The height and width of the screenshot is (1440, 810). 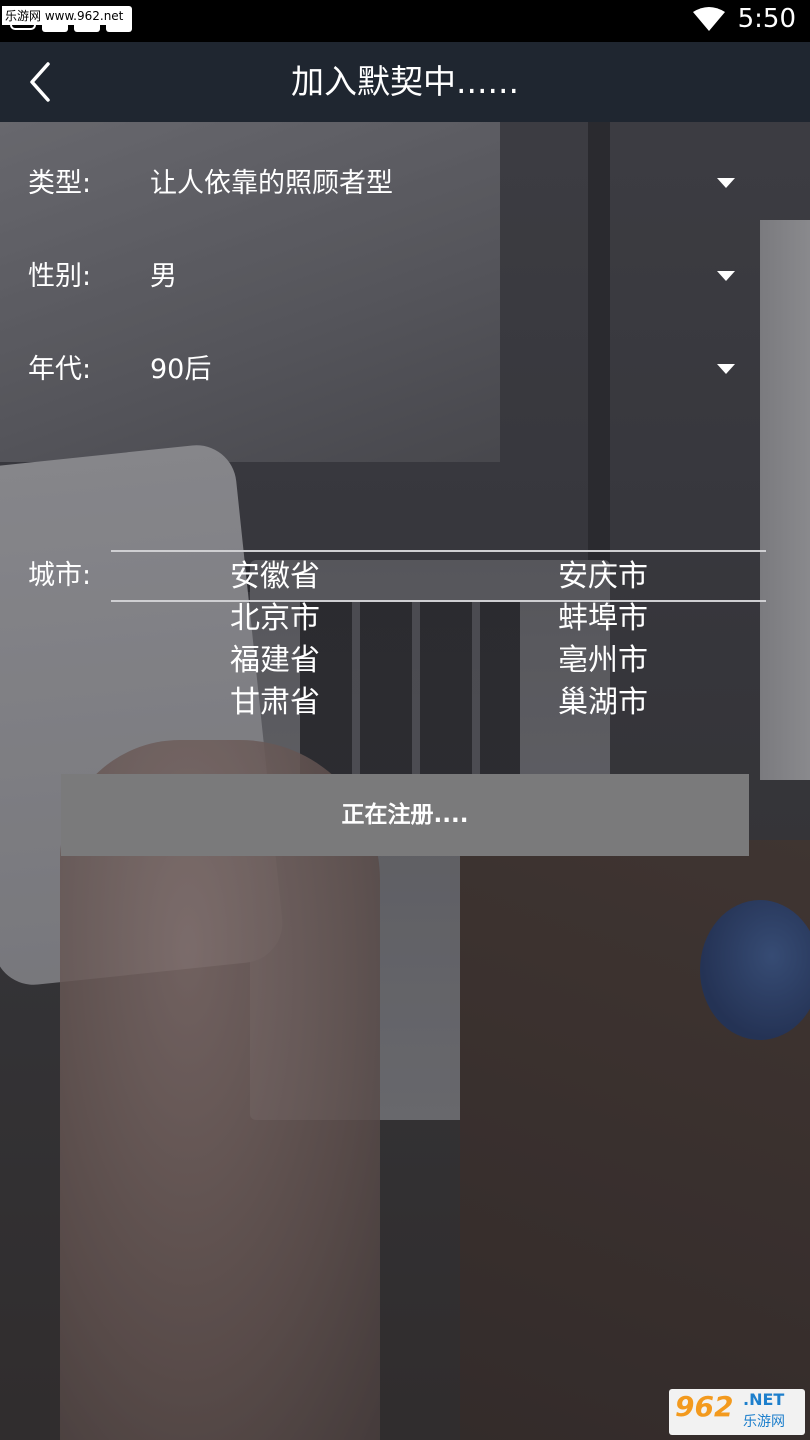 I want to click on city-label: 城市:, so click(x=60, y=575).